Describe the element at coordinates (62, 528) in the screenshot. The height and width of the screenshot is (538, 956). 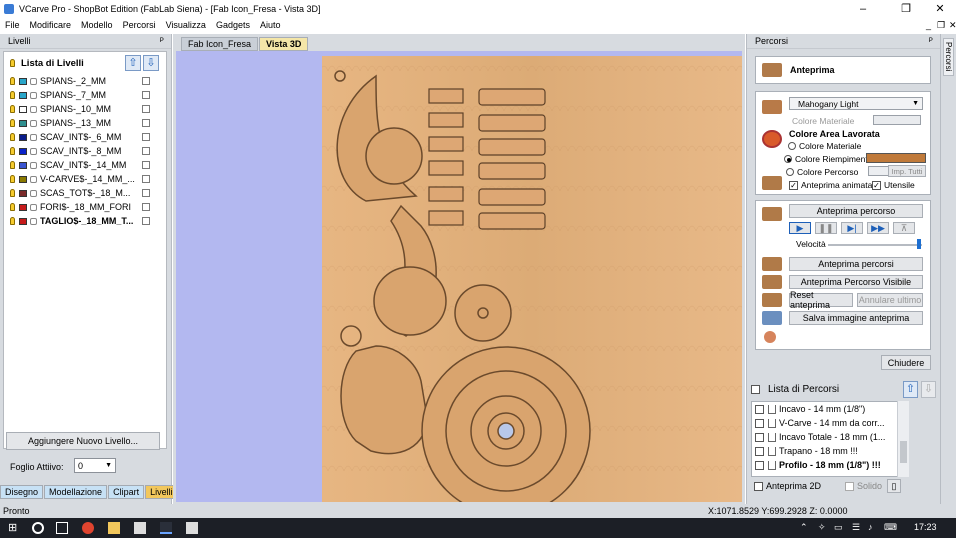
I see `task-view-icon` at that location.